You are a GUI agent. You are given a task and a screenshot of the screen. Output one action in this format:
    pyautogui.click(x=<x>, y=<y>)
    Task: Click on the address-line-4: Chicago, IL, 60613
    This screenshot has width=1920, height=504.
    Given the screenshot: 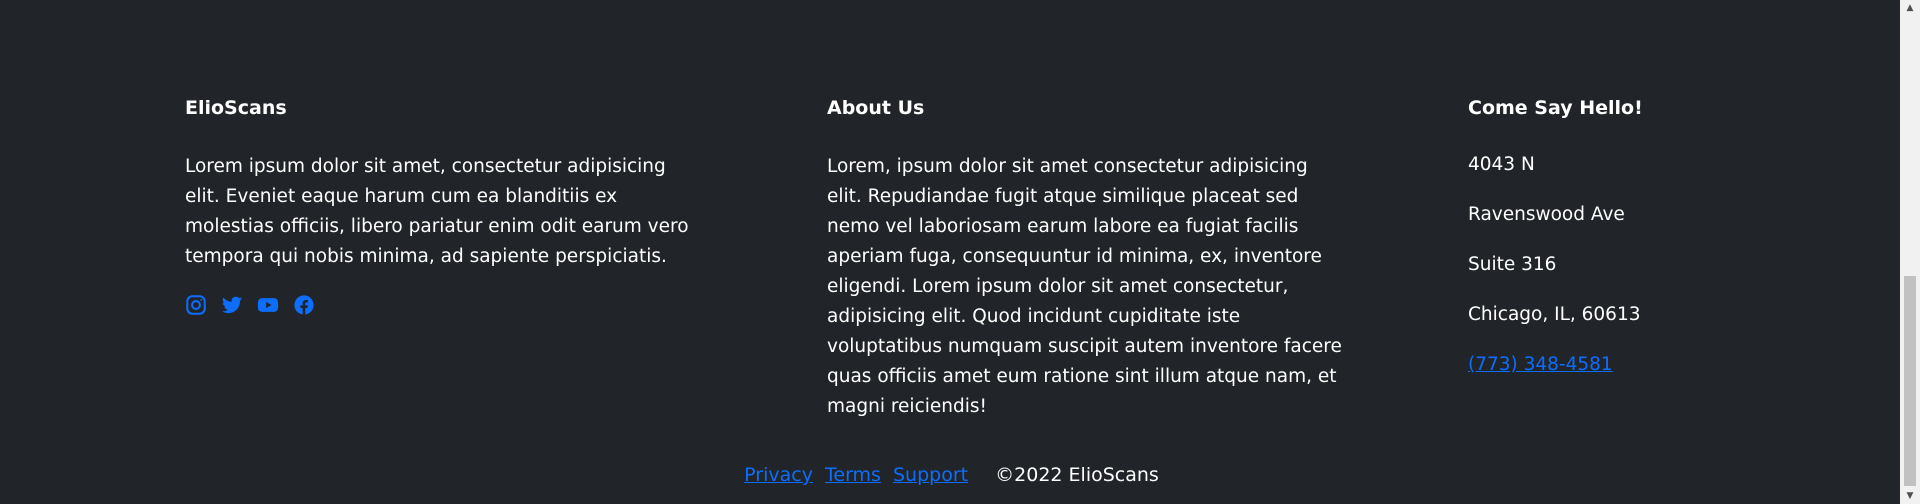 What is the action you would take?
    pyautogui.click(x=1554, y=314)
    